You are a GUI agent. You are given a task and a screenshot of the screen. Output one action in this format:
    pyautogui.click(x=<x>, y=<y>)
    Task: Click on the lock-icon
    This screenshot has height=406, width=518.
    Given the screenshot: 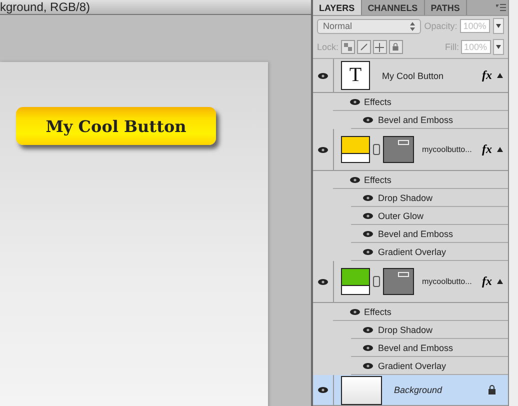 What is the action you would take?
    pyautogui.click(x=396, y=47)
    